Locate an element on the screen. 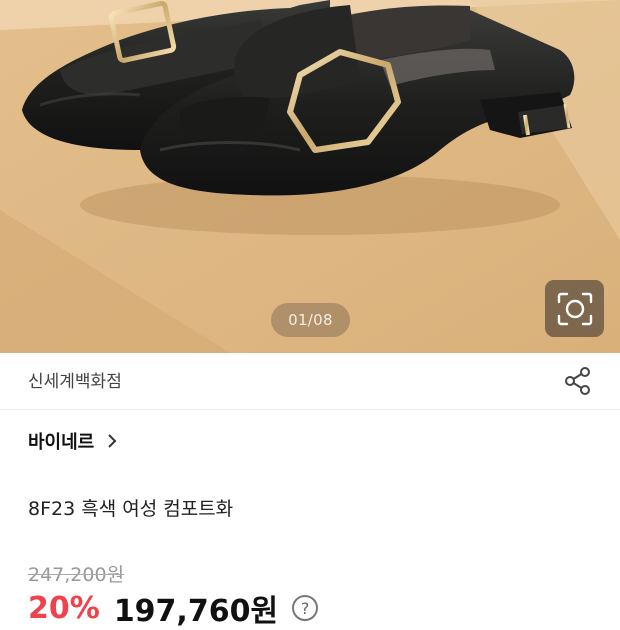  image-search-button is located at coordinates (574, 308).